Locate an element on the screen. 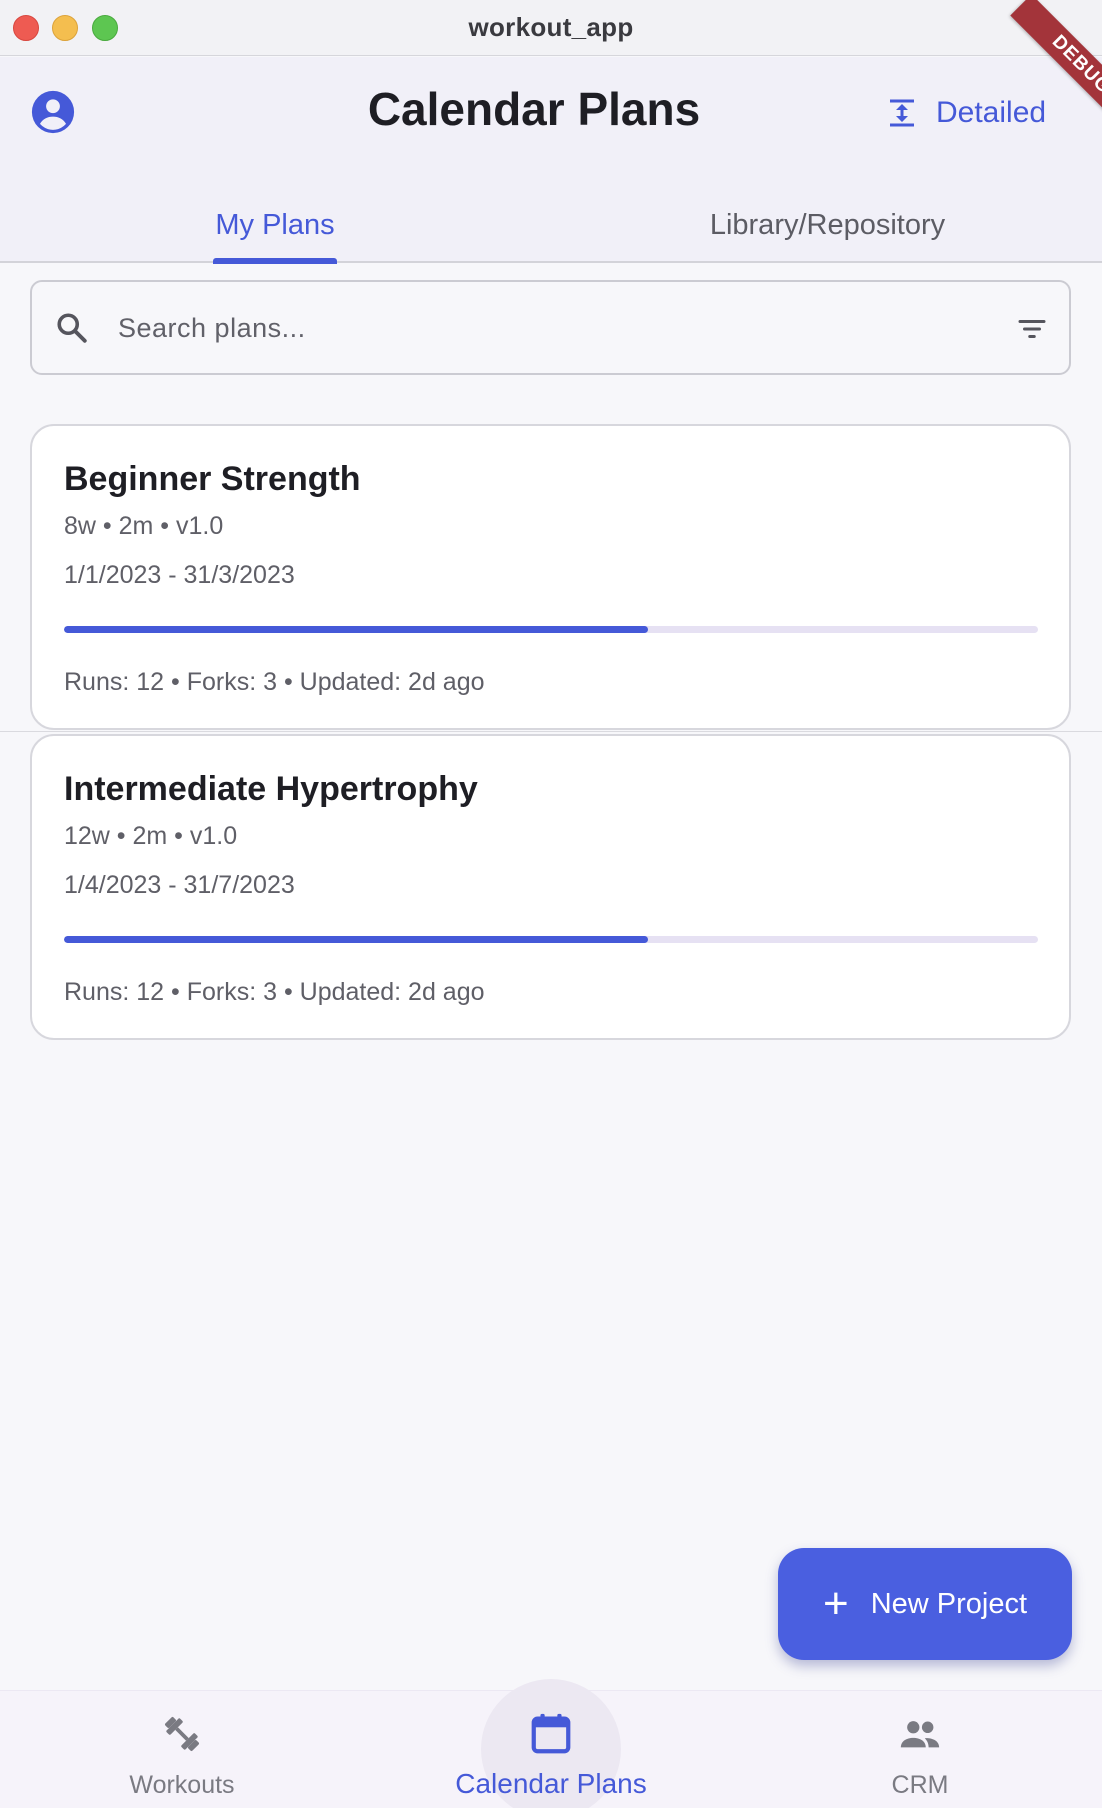 The height and width of the screenshot is (1808, 1102). plan-dates: 1/4/2023 - 31/7/2023 is located at coordinates (179, 885).